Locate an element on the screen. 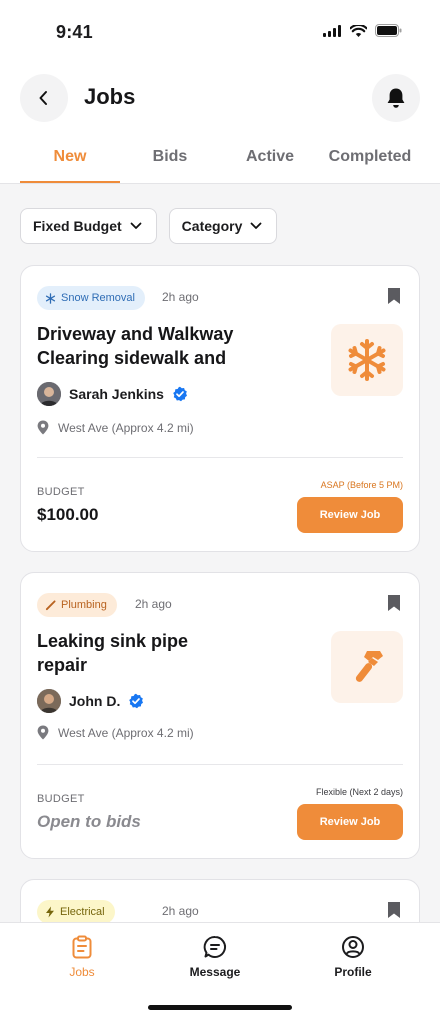 The width and height of the screenshot is (440, 1017). poster-row: John D. is located at coordinates (90, 701).